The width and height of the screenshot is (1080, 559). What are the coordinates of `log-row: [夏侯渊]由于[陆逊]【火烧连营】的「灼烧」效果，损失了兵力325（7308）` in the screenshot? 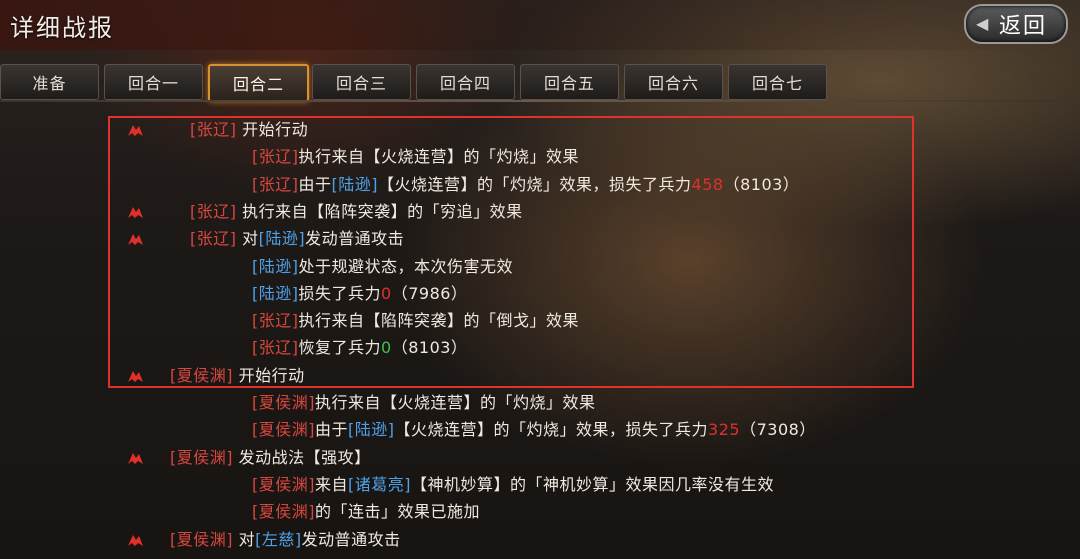 It's located at (534, 430).